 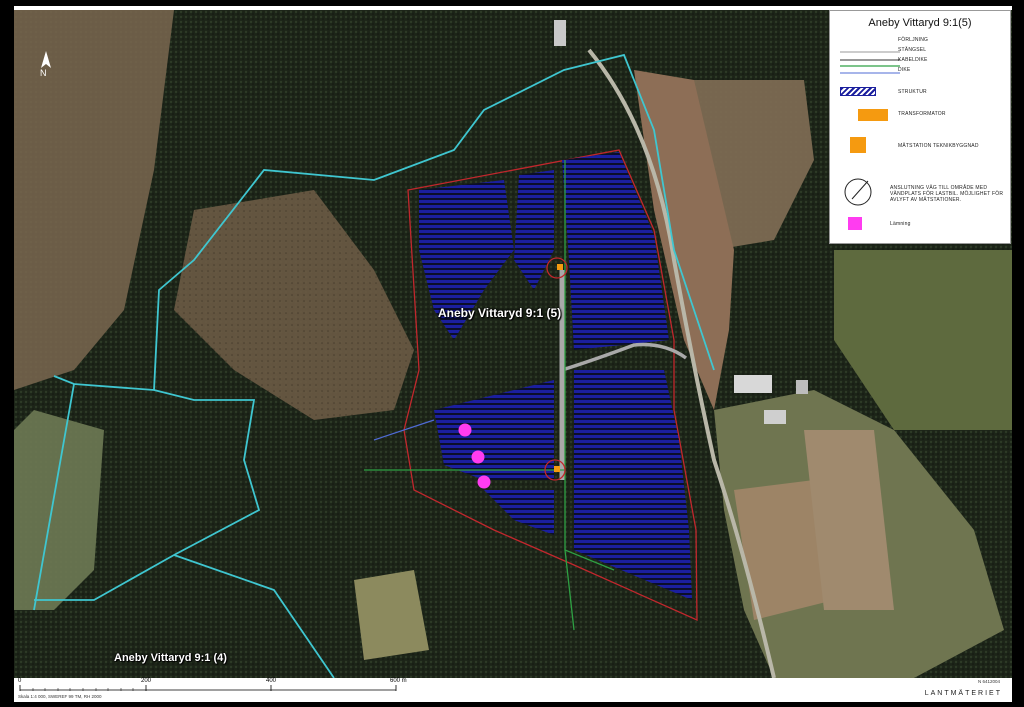 I want to click on scale-tick: 0, so click(x=20, y=681).